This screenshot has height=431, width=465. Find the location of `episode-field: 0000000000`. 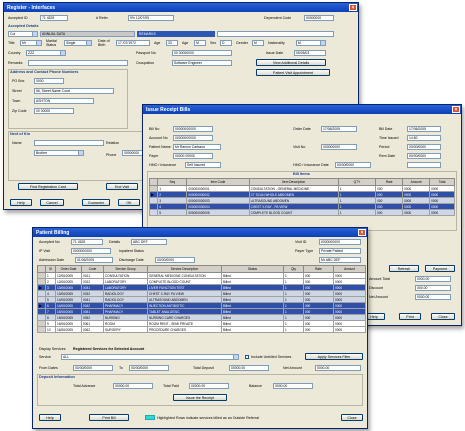

episode-field: 0000000000 is located at coordinates (340, 242).